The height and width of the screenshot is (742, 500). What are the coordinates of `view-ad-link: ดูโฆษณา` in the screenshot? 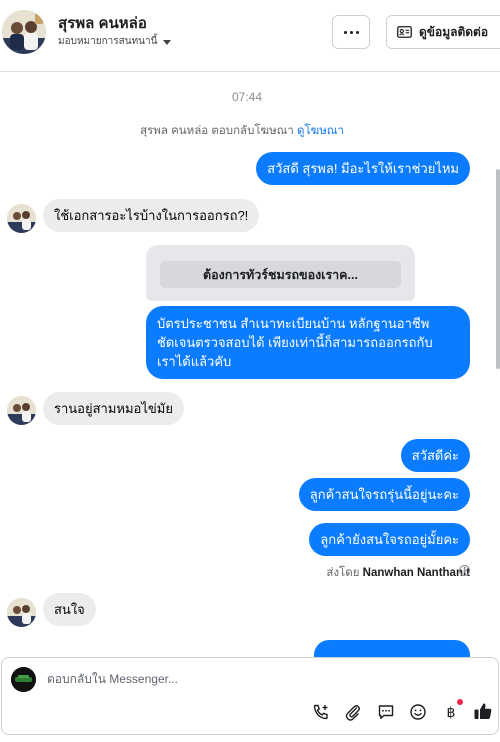 It's located at (320, 131).